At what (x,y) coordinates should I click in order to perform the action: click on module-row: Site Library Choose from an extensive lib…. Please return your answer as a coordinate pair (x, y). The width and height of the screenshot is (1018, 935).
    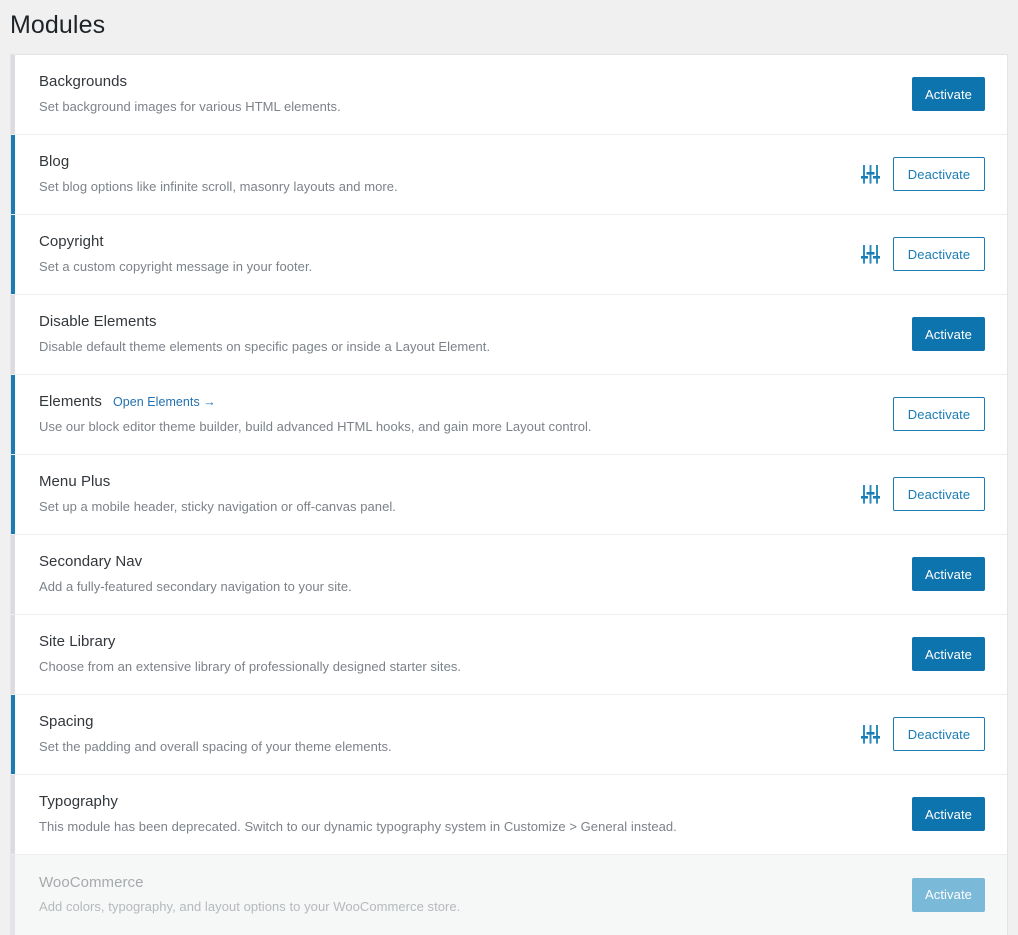
    Looking at the image, I should click on (509, 654).